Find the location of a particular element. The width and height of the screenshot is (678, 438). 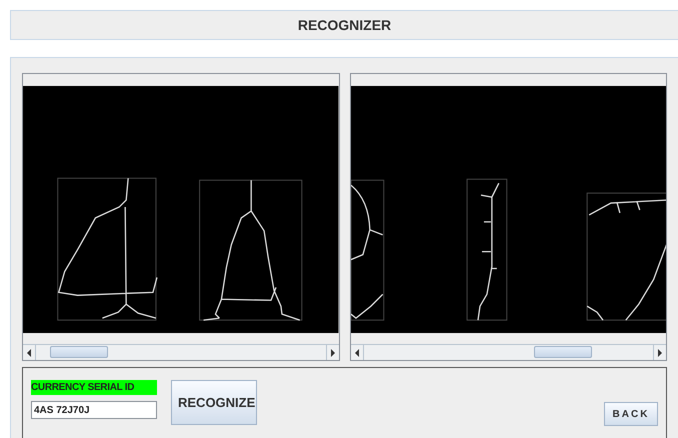

recognize-button: RECOGNIZE is located at coordinates (214, 402).